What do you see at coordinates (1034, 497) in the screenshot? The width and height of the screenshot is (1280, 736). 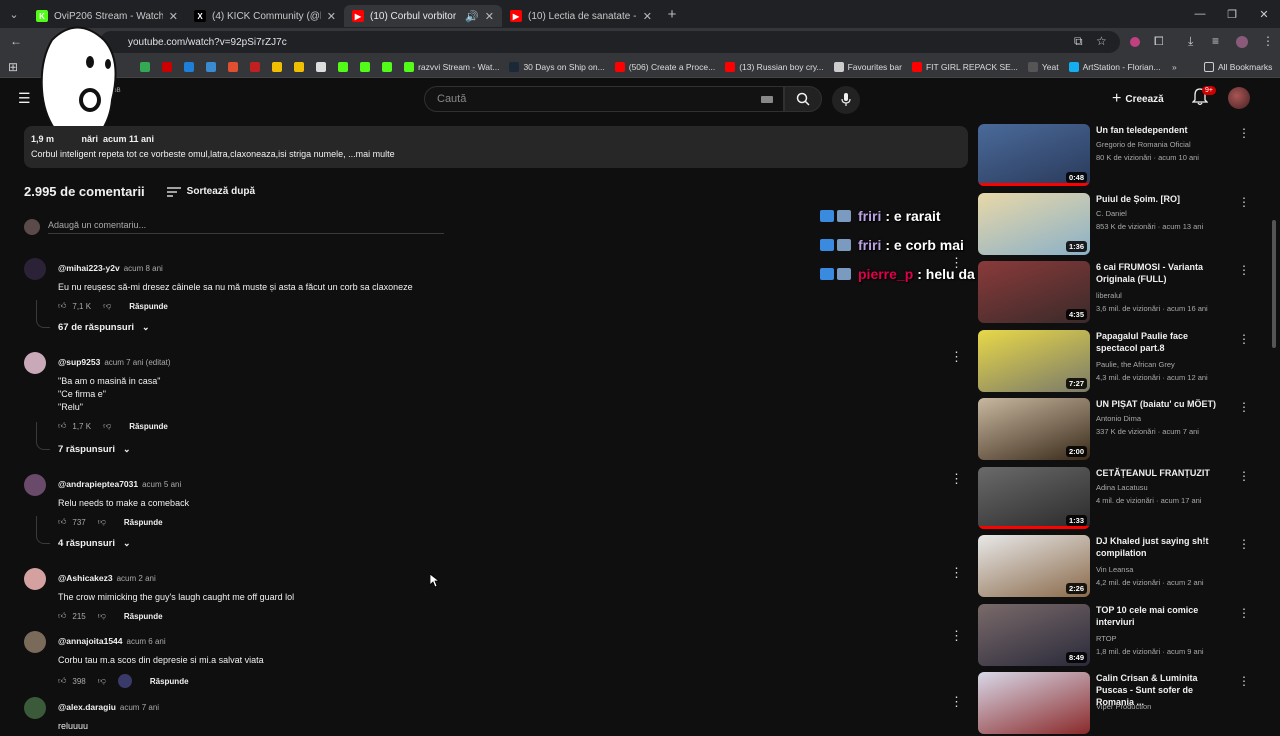 I see `video-thumbnail: 1:33` at bounding box center [1034, 497].